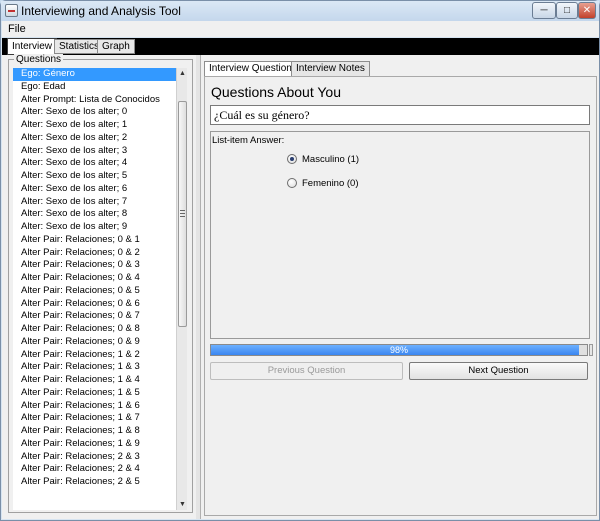 This screenshot has width=600, height=521. Describe the element at coordinates (182, 504) in the screenshot. I see `scroll-down-arrow-icon: ▼` at that location.